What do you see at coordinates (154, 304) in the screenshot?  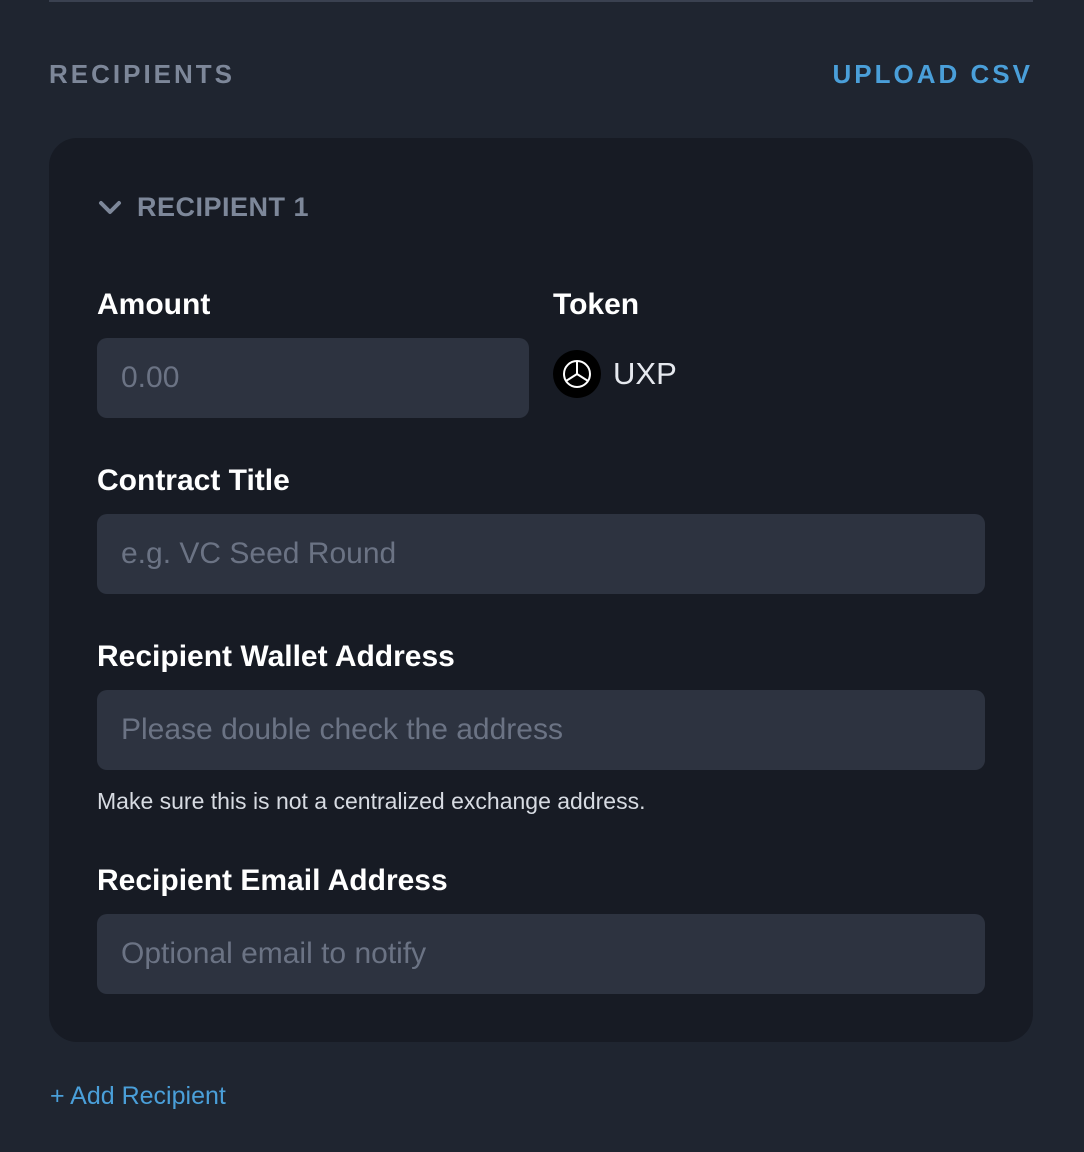 I see `amount-label: Amount` at bounding box center [154, 304].